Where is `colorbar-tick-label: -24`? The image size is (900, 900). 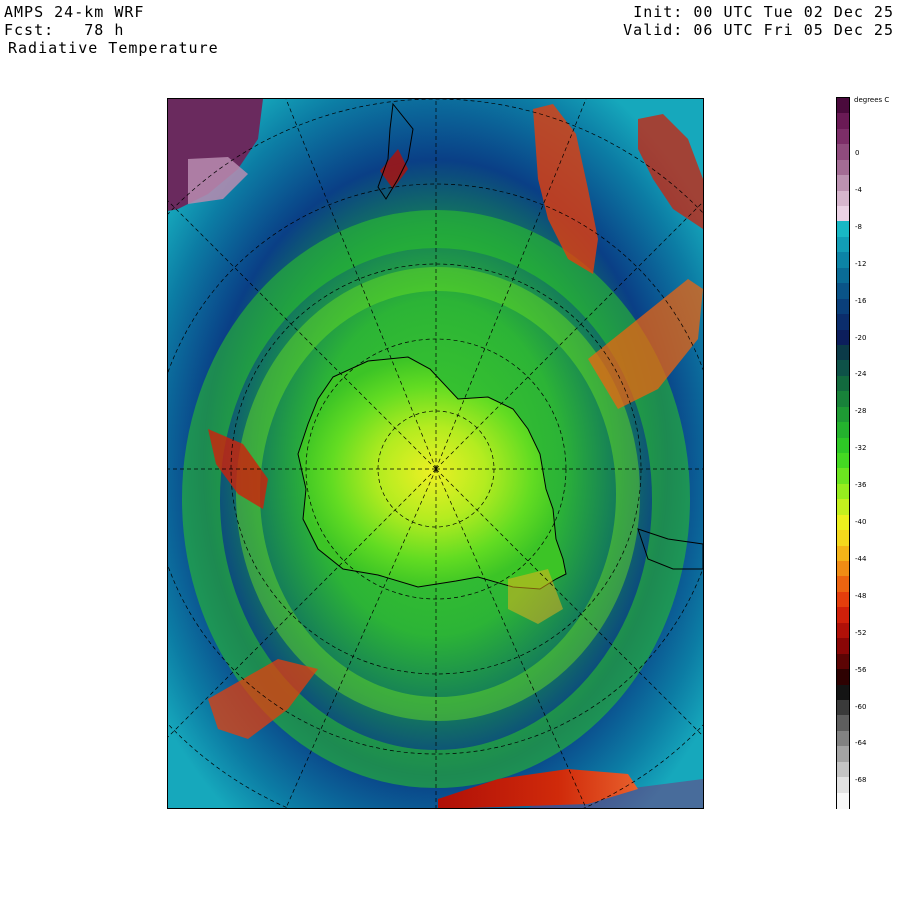
colorbar-tick-label: -24 is located at coordinates (861, 374).